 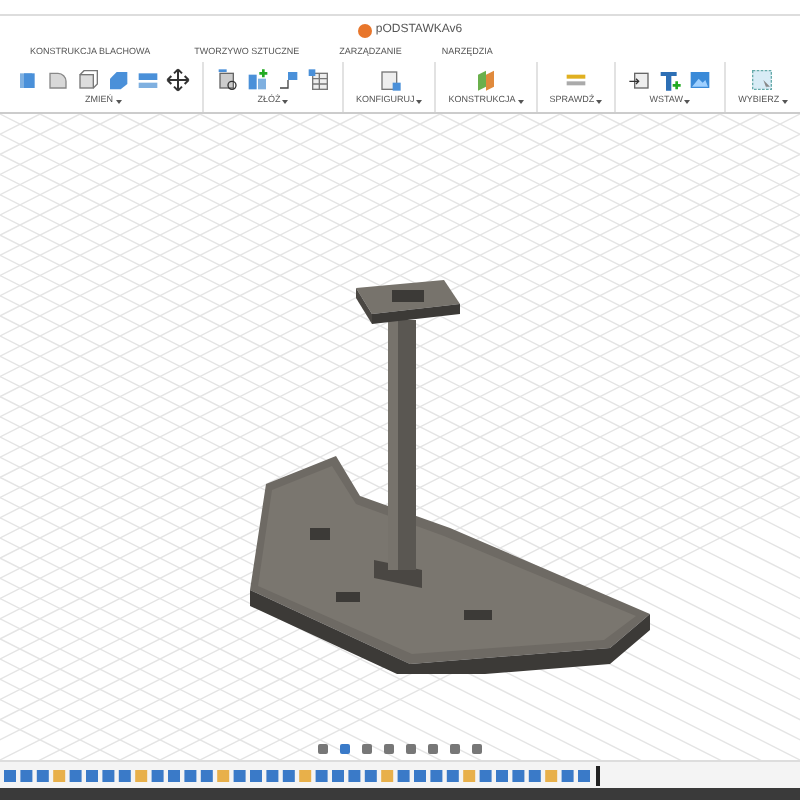 I want to click on image-tool-icon, so click(x=700, y=80).